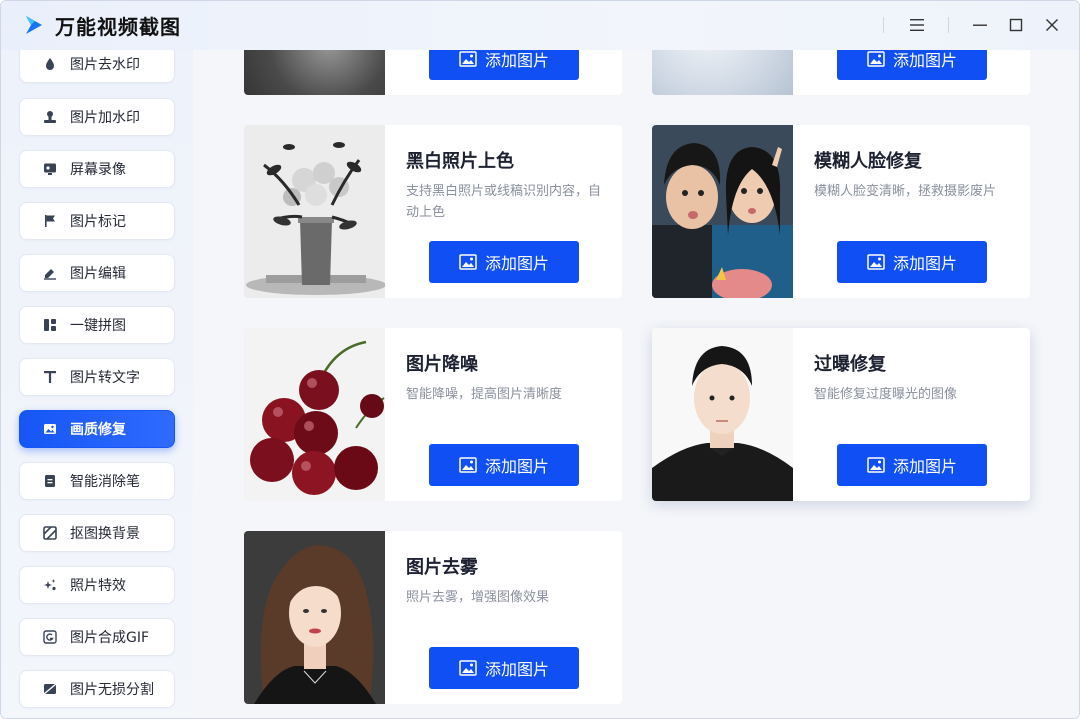 The image size is (1080, 719). I want to click on sidebar-item-label: 智能消除笔, so click(105, 482).